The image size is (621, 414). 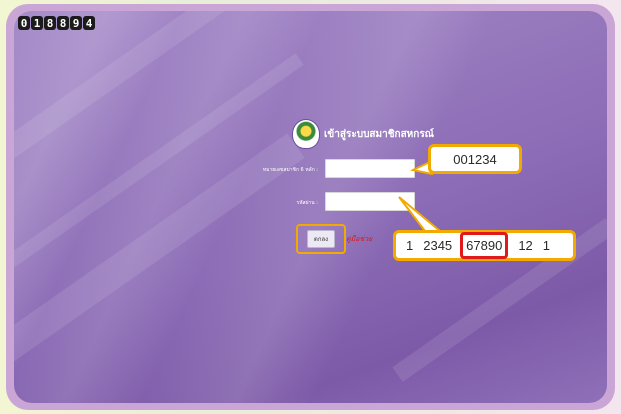 I want to click on password-part: 12, so click(x=525, y=245).